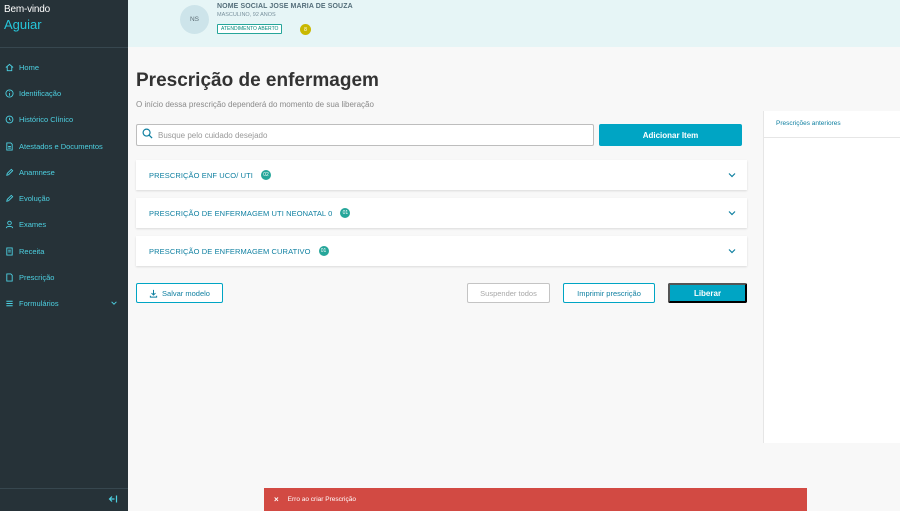  What do you see at coordinates (9, 67) in the screenshot?
I see `home-icon` at bounding box center [9, 67].